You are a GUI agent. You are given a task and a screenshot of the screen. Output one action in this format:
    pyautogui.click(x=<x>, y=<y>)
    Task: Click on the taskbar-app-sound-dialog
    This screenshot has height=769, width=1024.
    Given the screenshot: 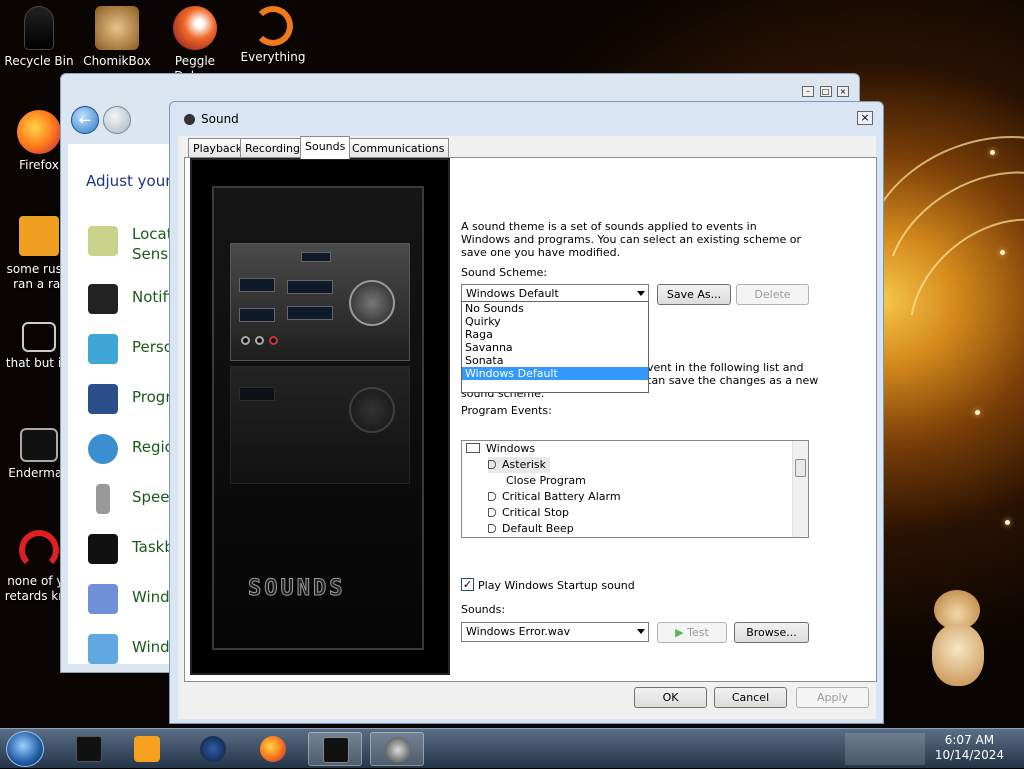 What is the action you would take?
    pyautogui.click(x=335, y=749)
    